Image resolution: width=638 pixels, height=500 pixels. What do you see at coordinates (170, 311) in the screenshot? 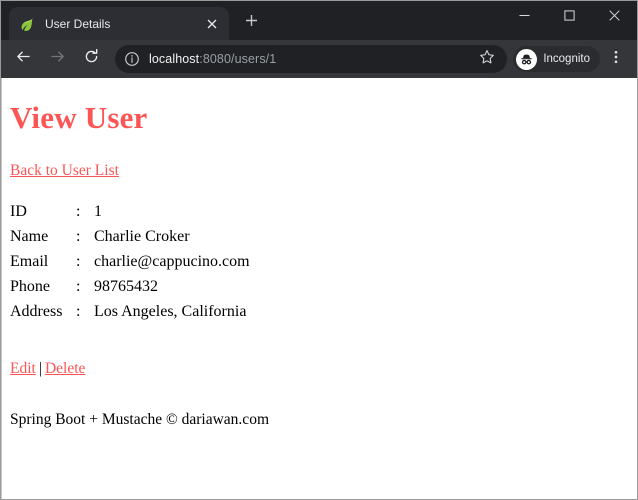
I see `detail-value-address: Los Angeles, California` at bounding box center [170, 311].